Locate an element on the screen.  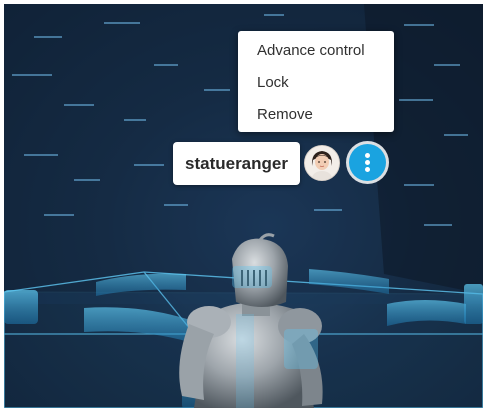
menu-item-lock: Lock is located at coordinates (316, 83).